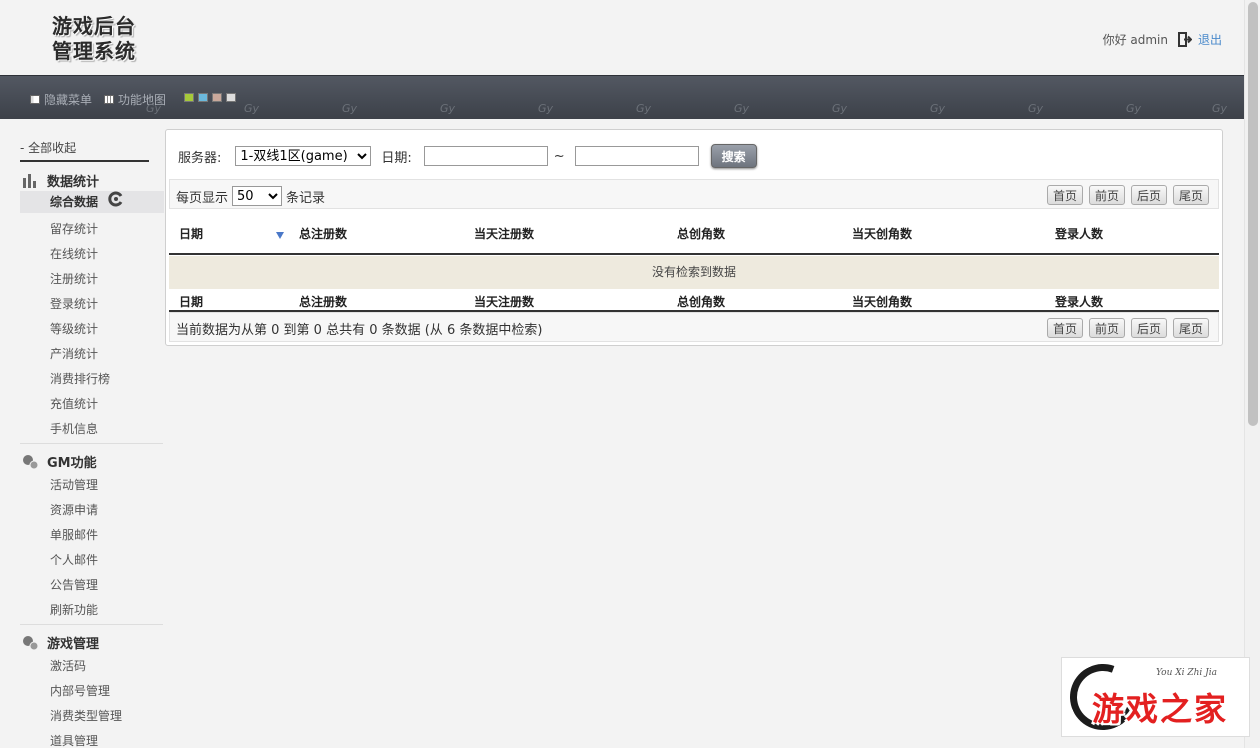  Describe the element at coordinates (1187, 673) in the screenshot. I see `watermark-subtitle: You Xi Zhi Jia` at that location.